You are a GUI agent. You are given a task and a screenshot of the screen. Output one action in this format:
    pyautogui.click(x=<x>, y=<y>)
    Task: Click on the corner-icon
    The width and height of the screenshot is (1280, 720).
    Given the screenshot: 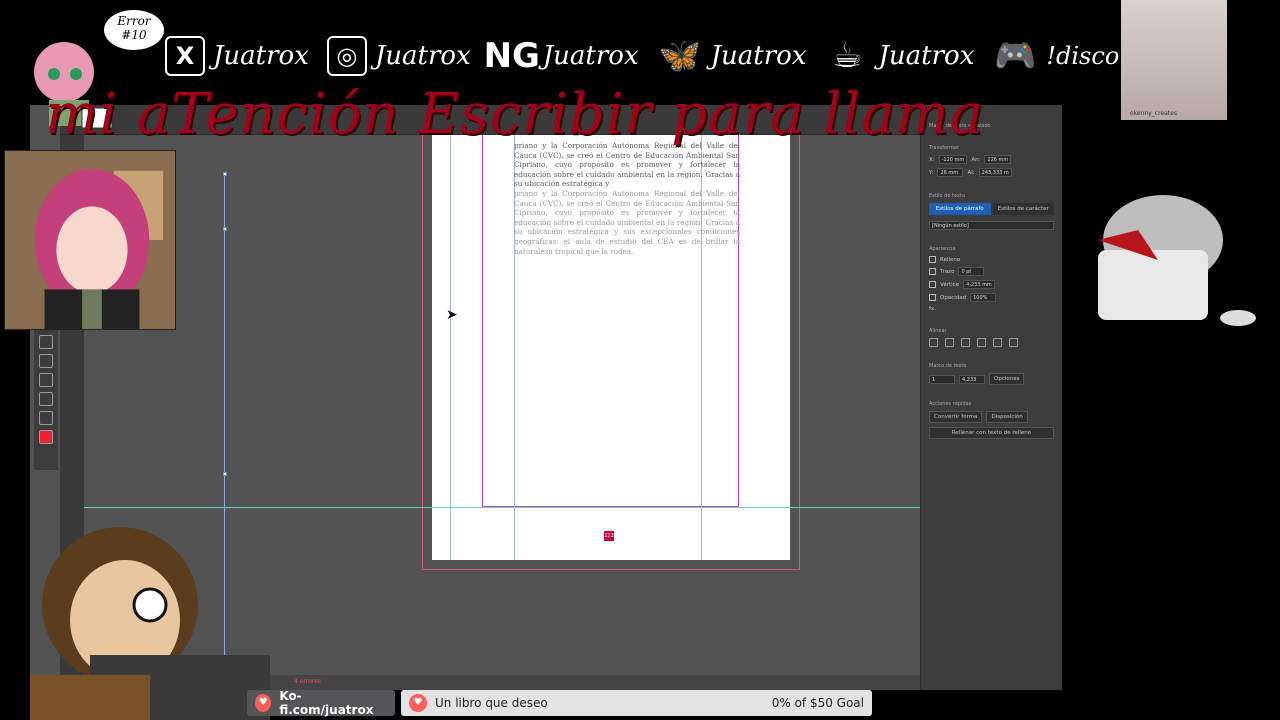 What is the action you would take?
    pyautogui.click(x=932, y=284)
    